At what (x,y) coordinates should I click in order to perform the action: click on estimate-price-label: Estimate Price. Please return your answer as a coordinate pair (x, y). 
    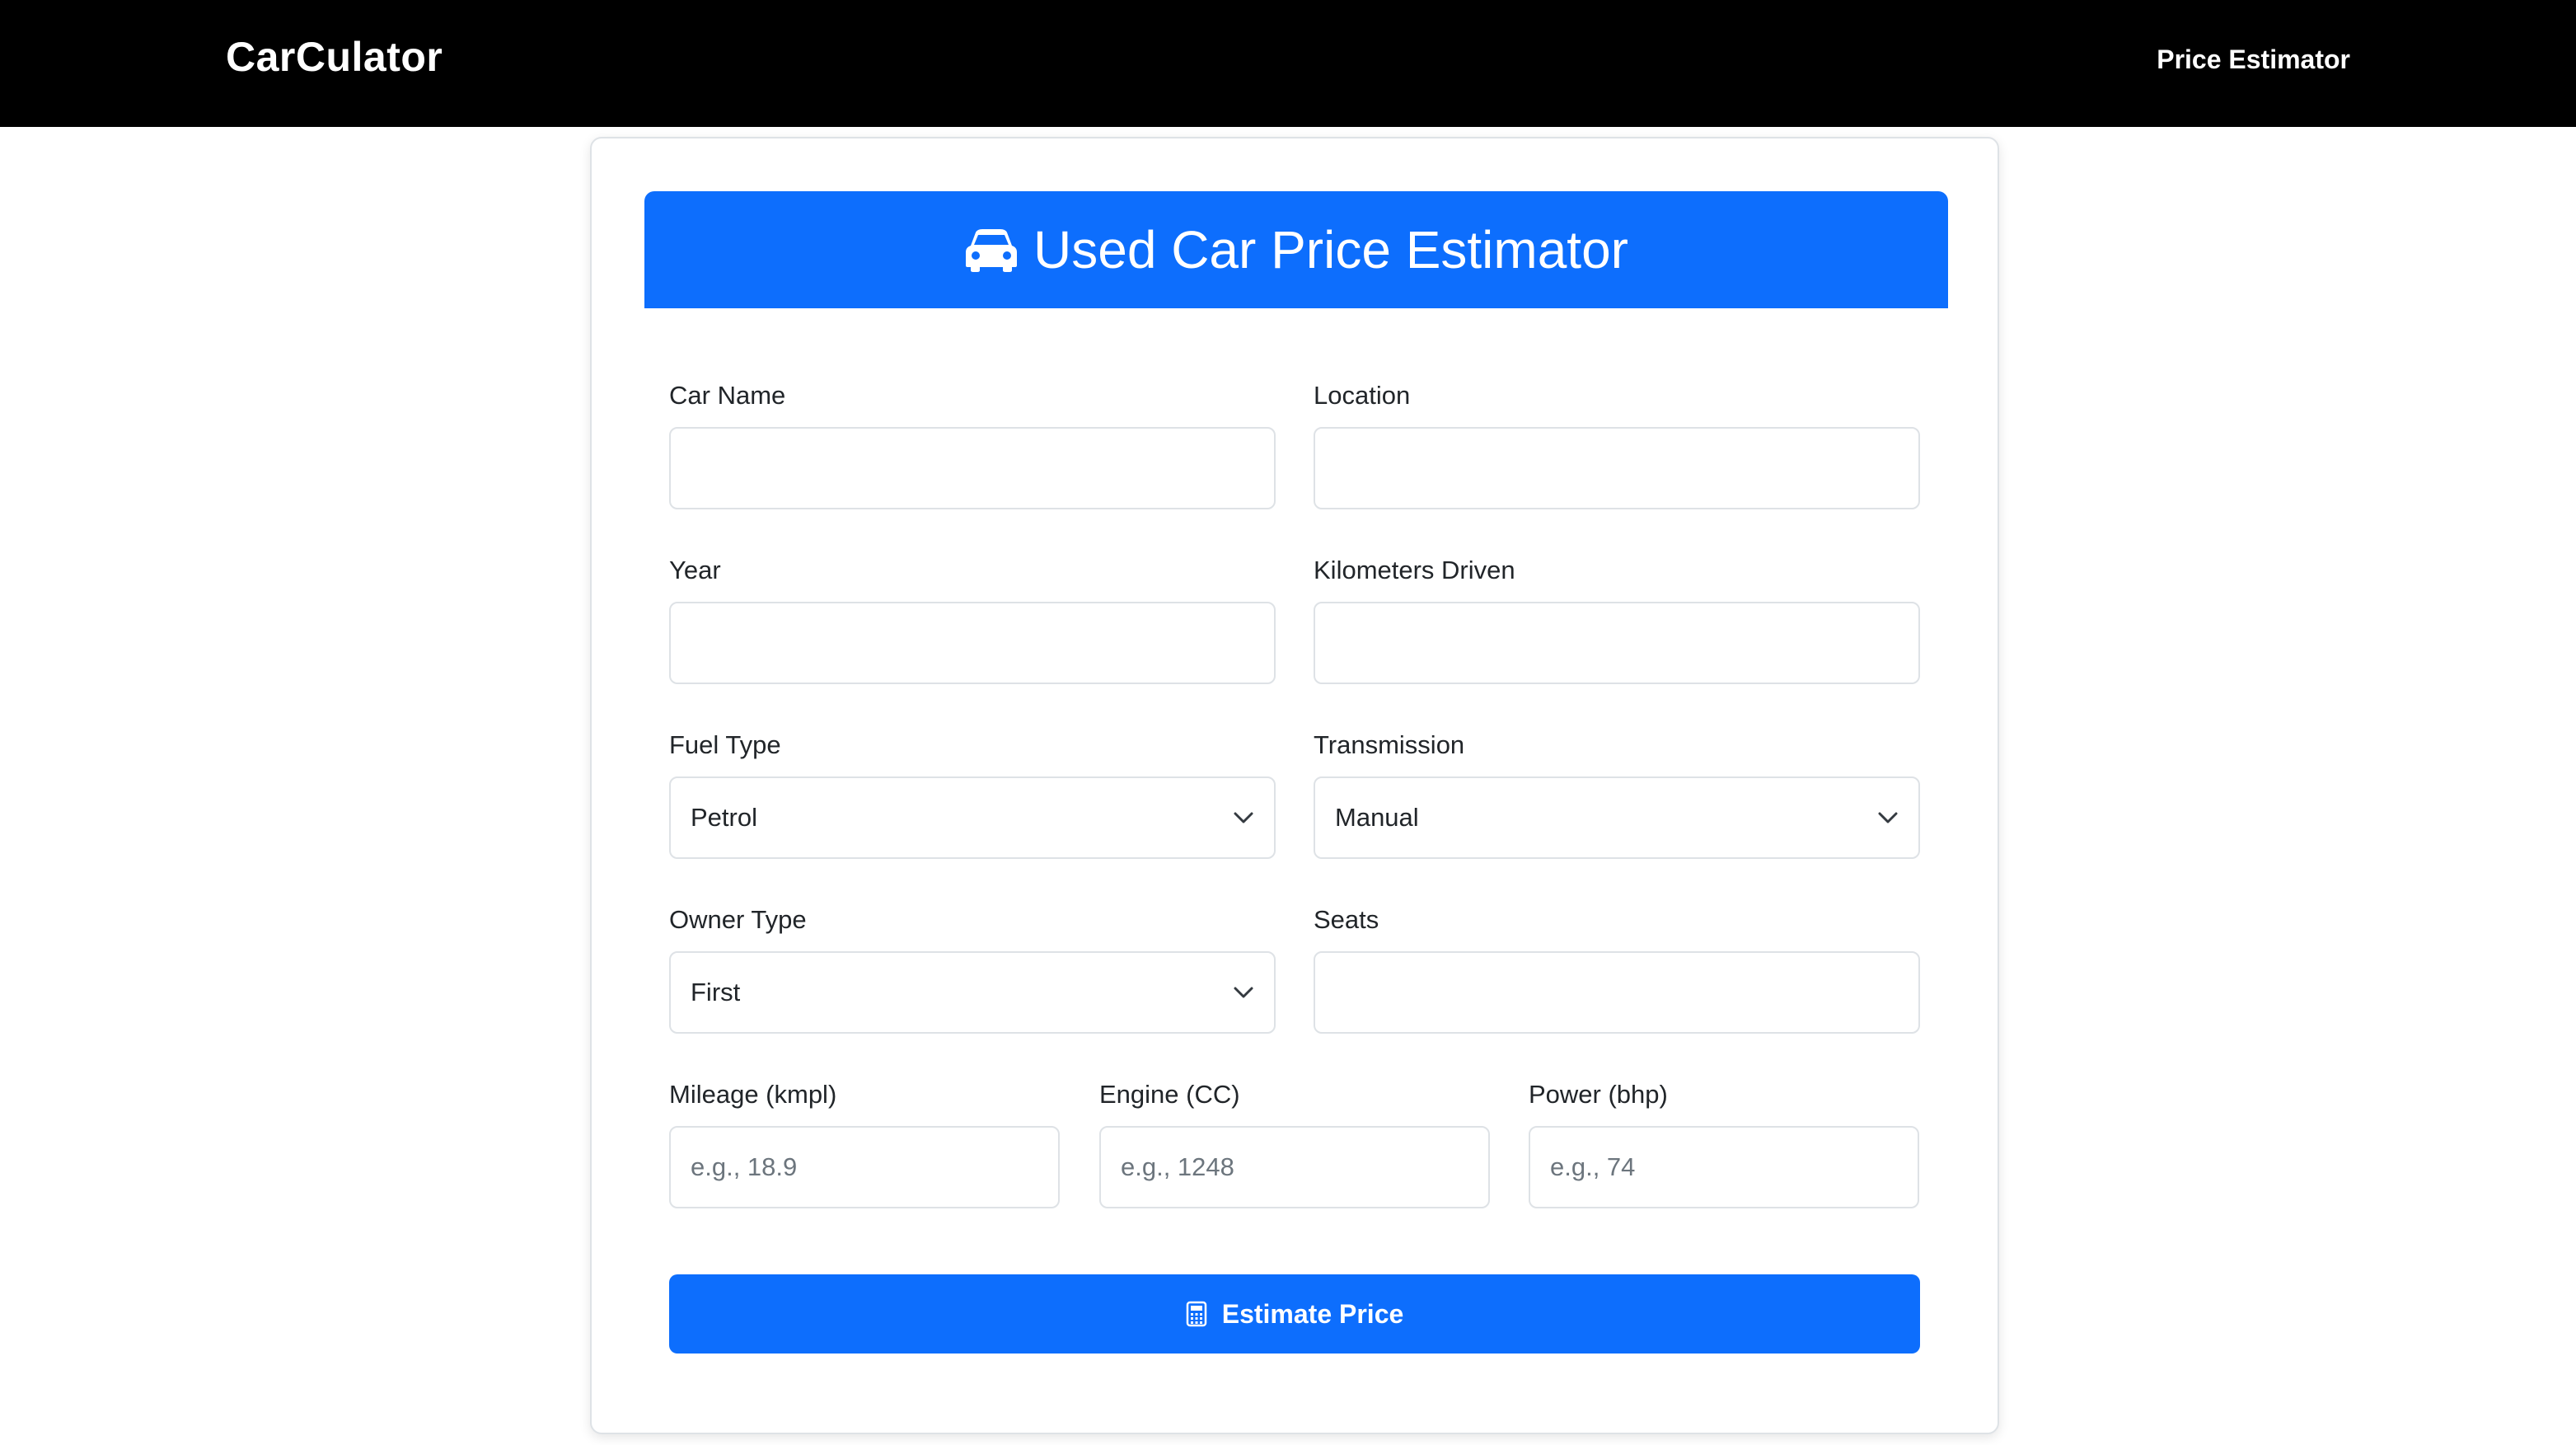
    Looking at the image, I should click on (1312, 1313).